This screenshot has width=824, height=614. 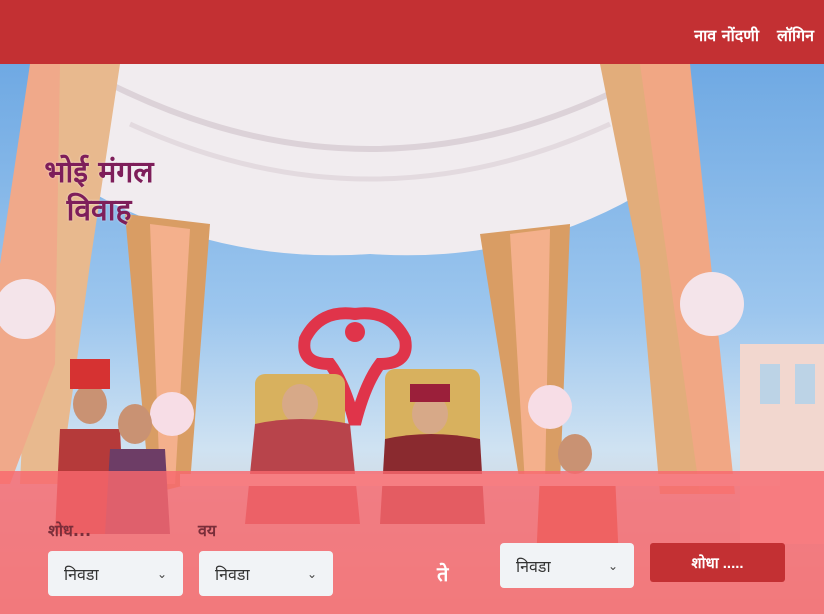 What do you see at coordinates (99, 192) in the screenshot?
I see `site-logo: भोई मंगल विवाह` at bounding box center [99, 192].